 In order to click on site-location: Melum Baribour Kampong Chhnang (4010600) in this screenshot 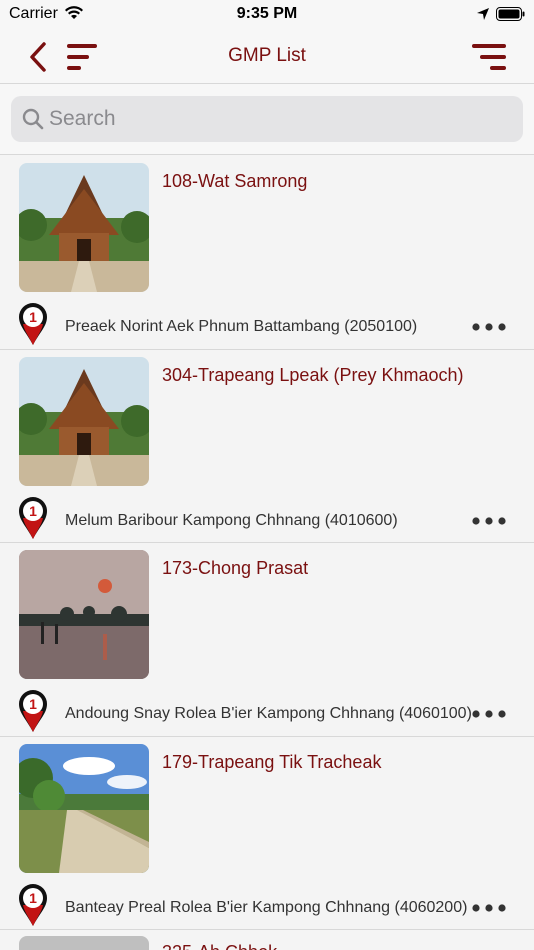, I will do `click(231, 520)`.